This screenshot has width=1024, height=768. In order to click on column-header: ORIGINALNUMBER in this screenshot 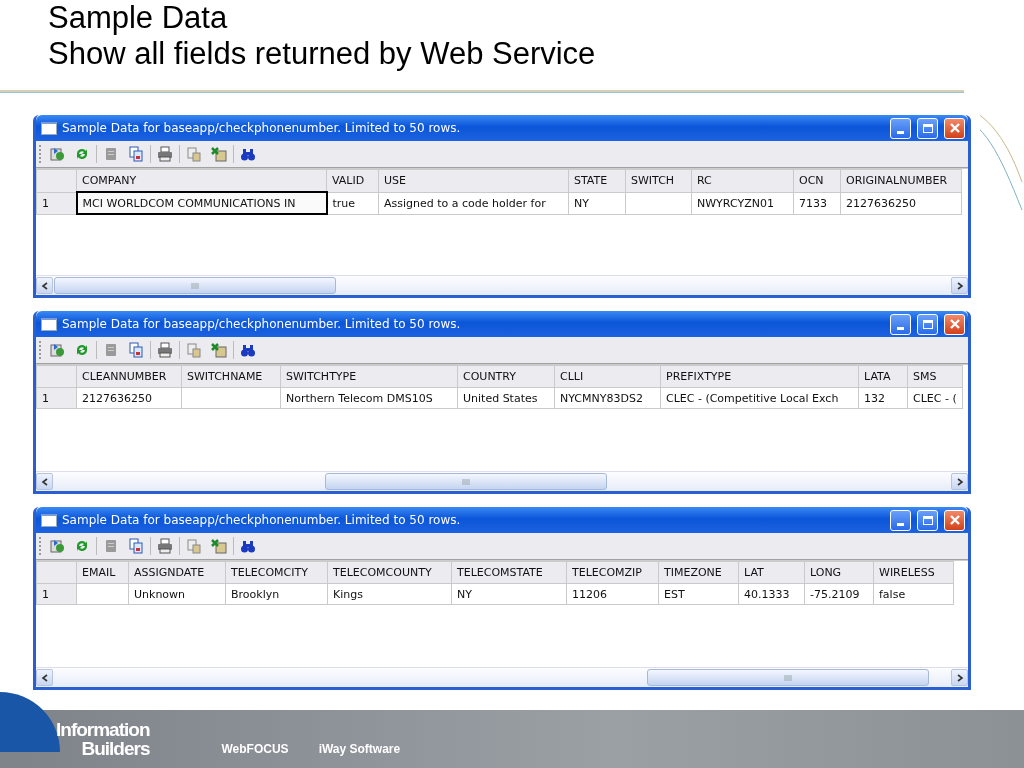, I will do `click(901, 180)`.